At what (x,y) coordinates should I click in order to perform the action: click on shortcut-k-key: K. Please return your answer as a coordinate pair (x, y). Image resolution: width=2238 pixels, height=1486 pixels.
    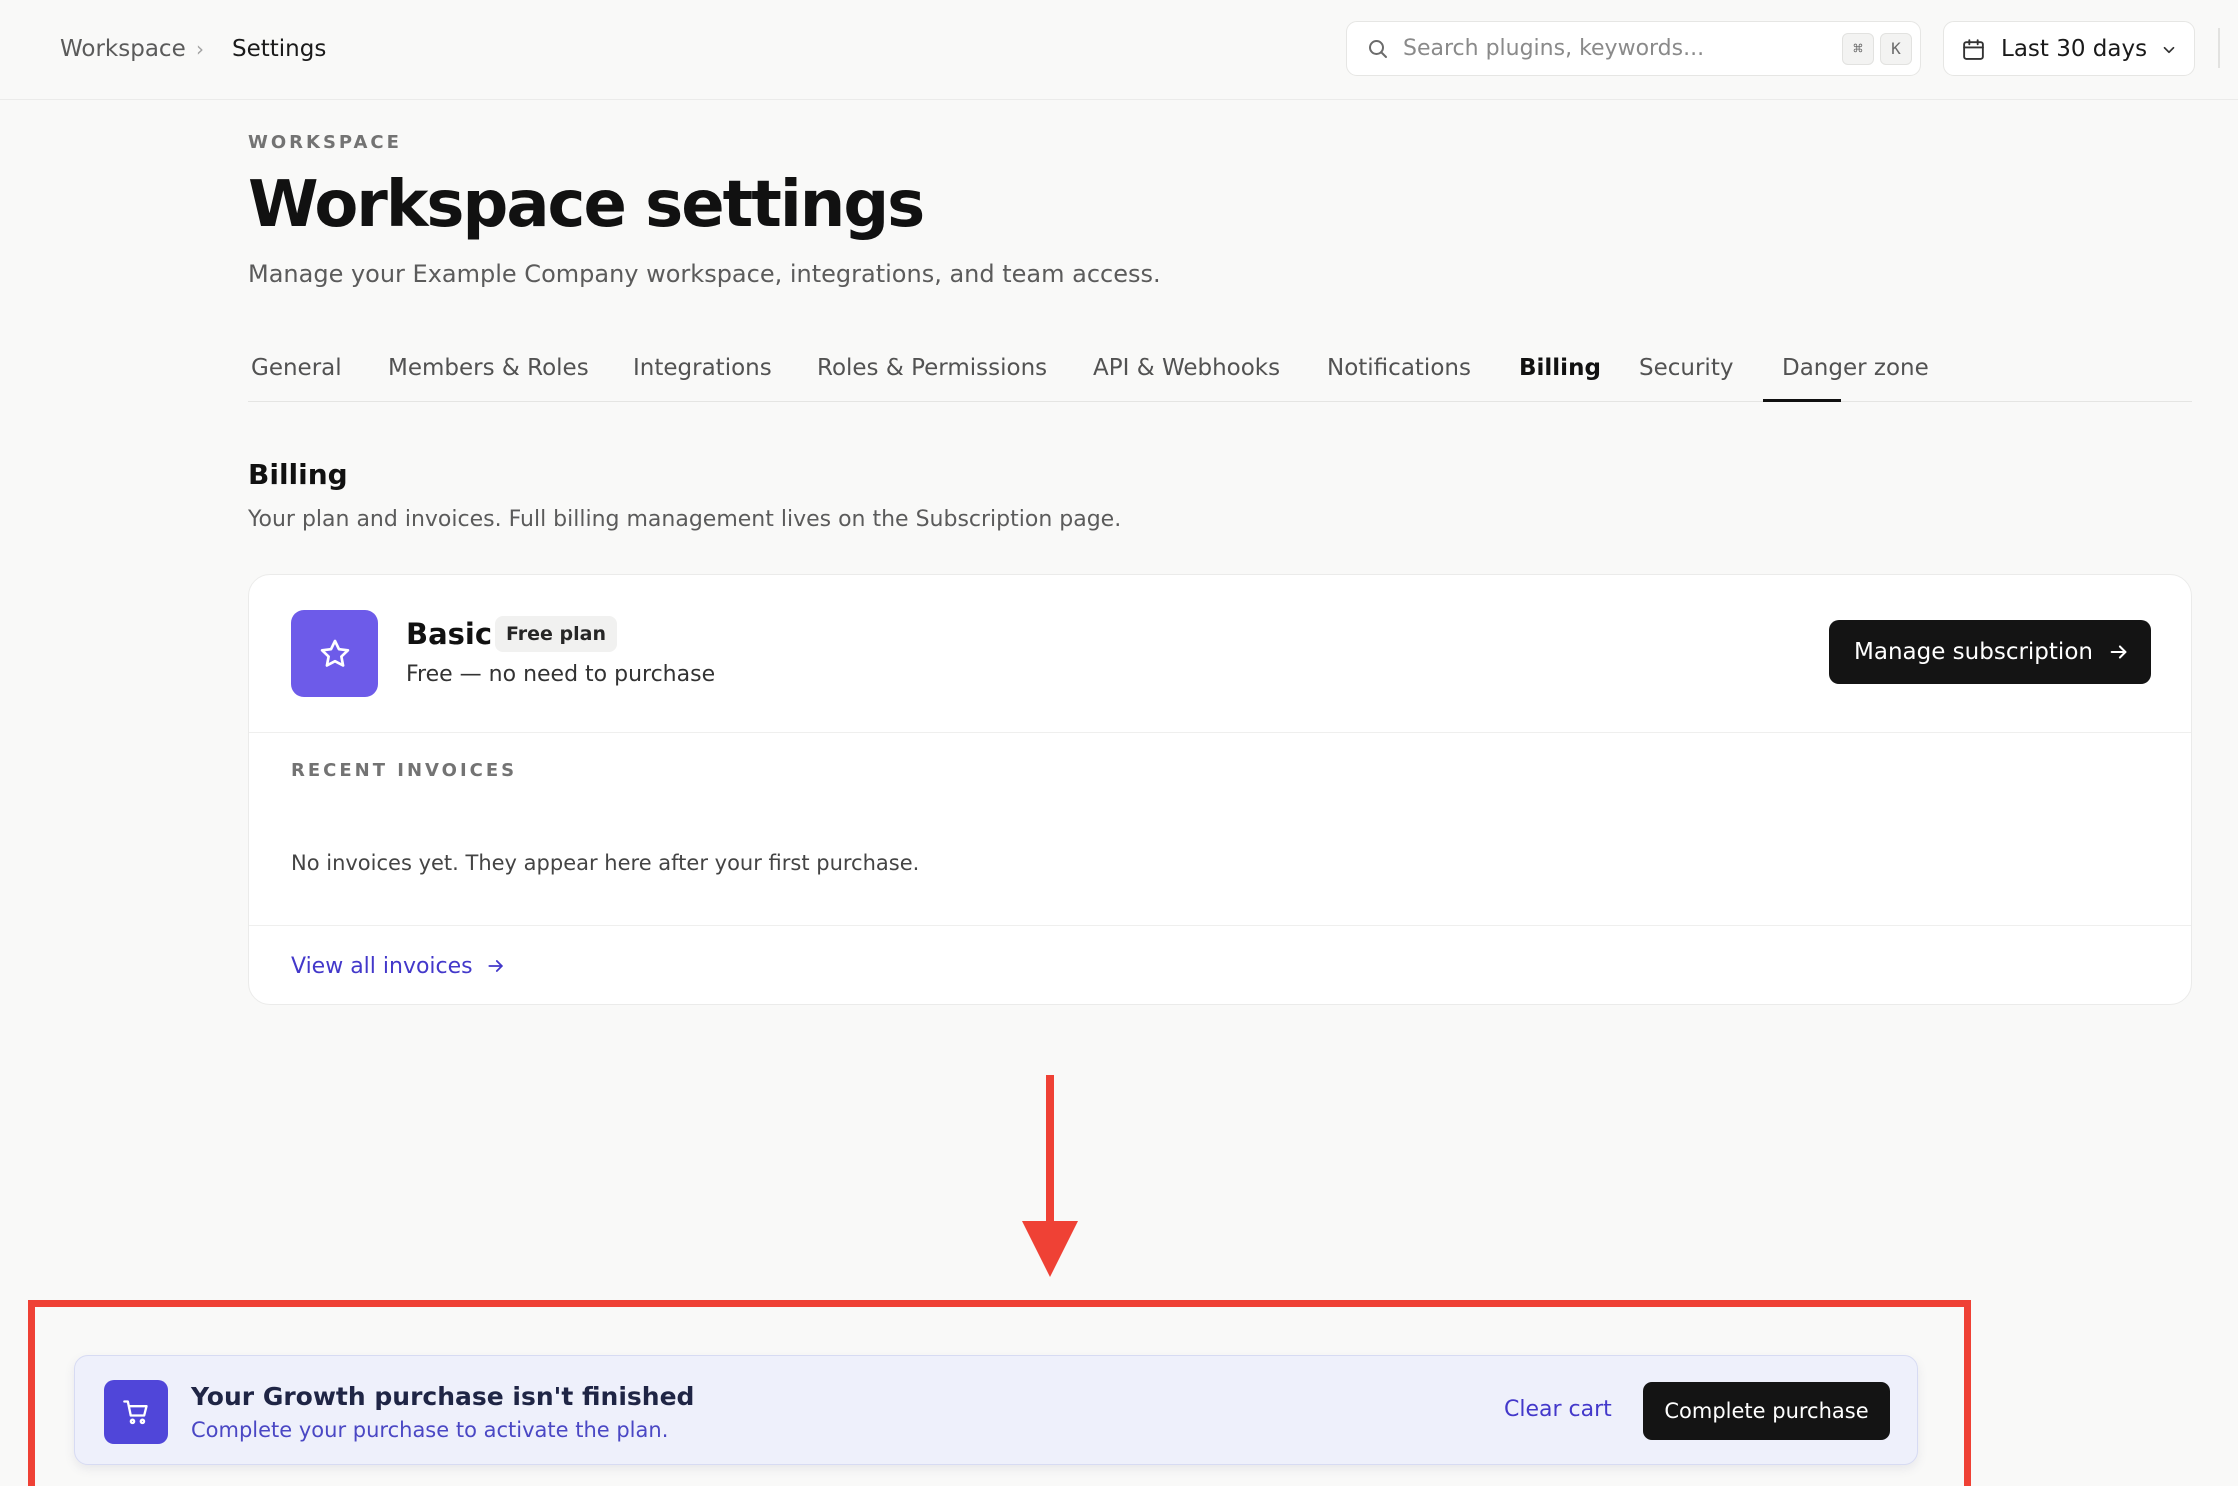
    Looking at the image, I should click on (1896, 49).